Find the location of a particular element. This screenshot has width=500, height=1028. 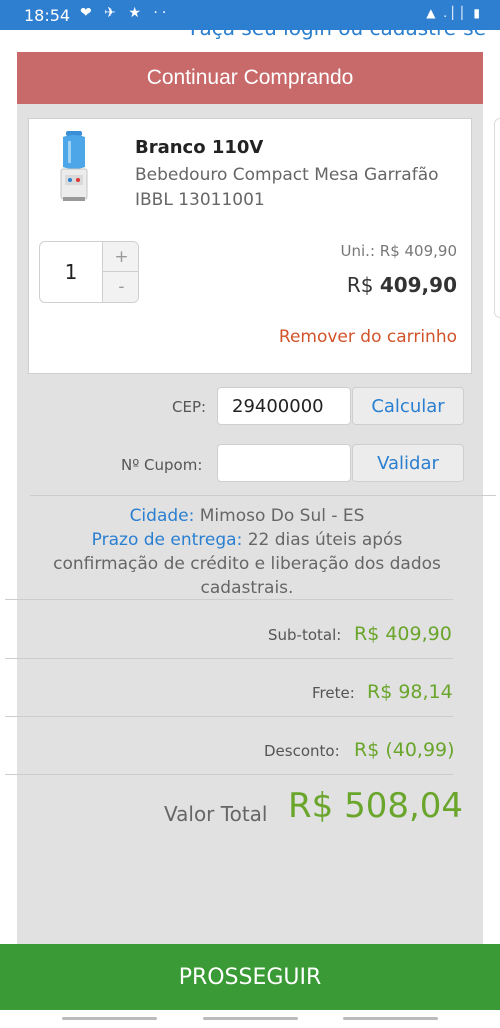

system-status-icons: ▲ .││ ▮ is located at coordinates (454, 13).